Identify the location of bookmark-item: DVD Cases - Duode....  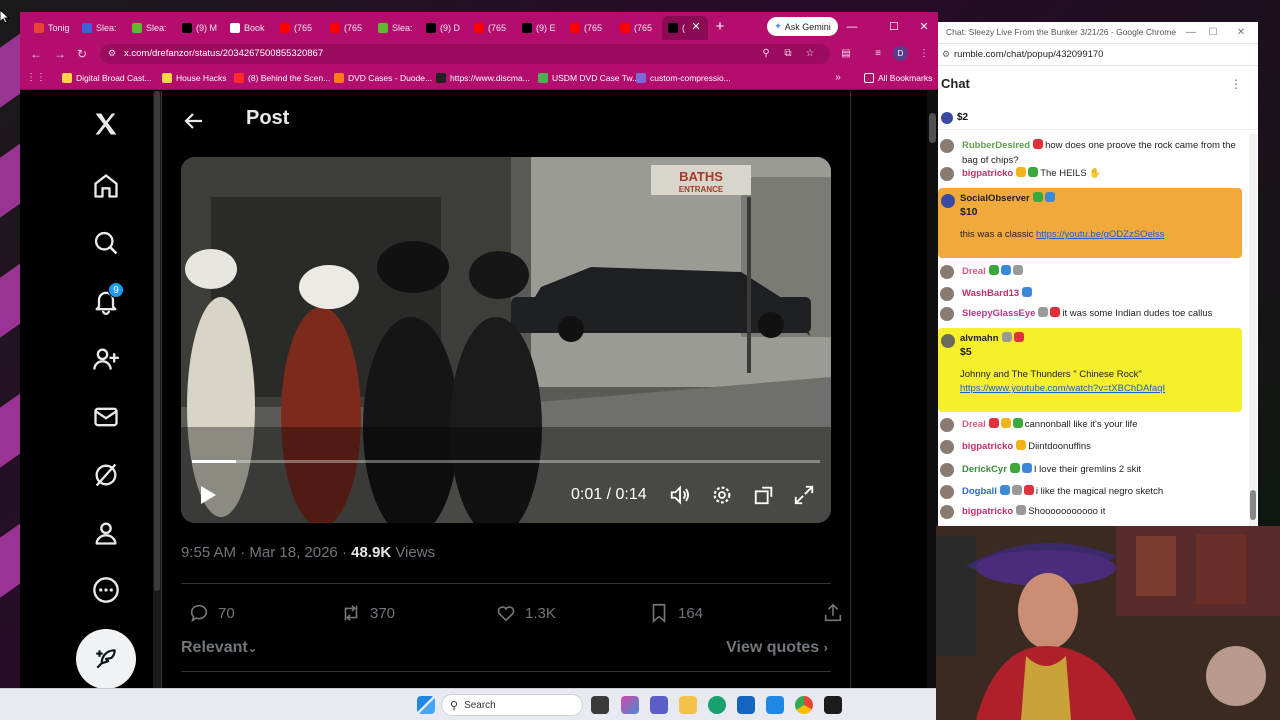
(383, 78).